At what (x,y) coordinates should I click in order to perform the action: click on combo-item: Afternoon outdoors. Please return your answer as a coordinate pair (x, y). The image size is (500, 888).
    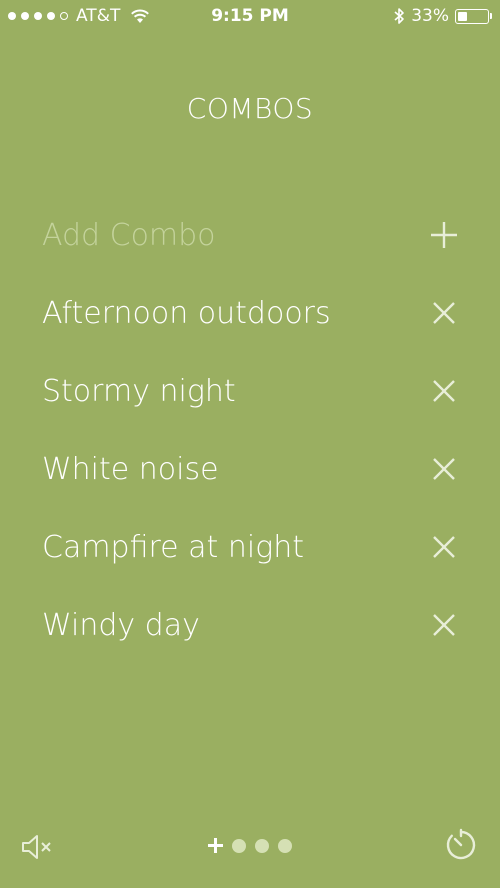
    Looking at the image, I should click on (250, 313).